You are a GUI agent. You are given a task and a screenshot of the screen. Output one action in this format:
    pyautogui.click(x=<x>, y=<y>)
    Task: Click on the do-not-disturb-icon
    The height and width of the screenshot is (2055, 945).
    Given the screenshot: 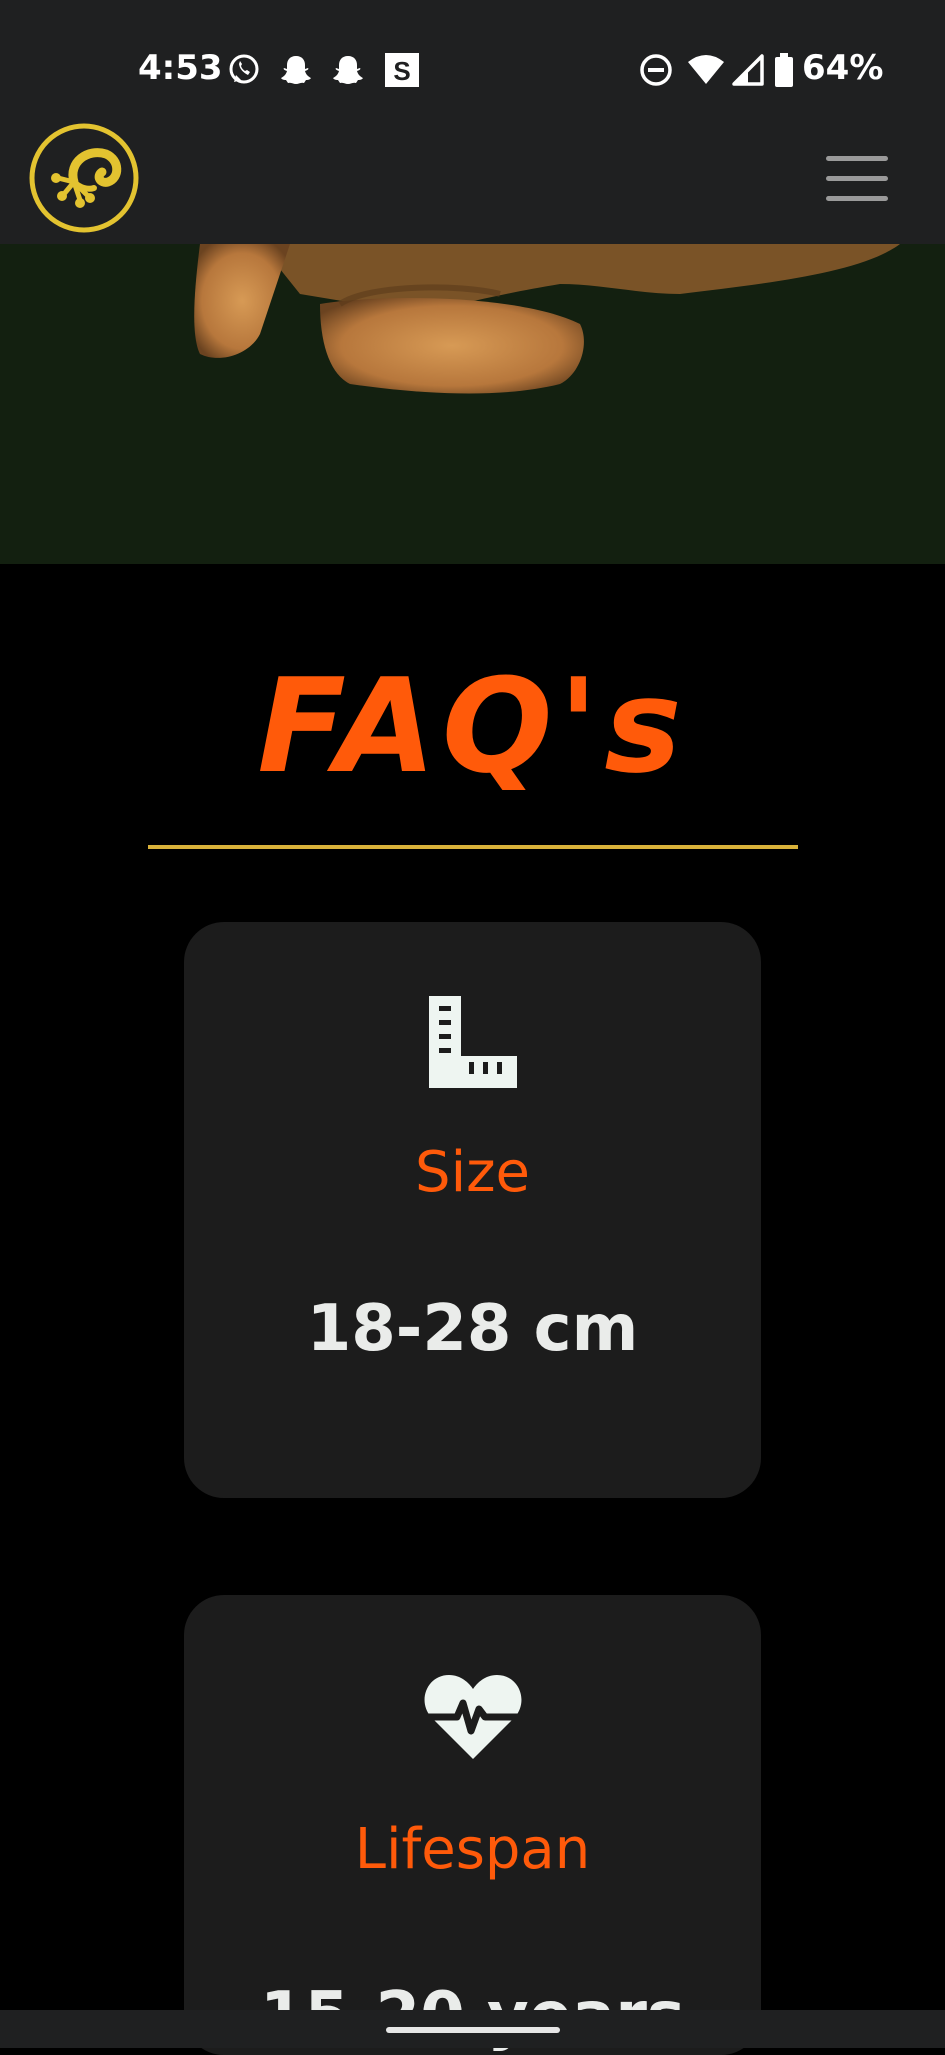 What is the action you would take?
    pyautogui.click(x=656, y=70)
    